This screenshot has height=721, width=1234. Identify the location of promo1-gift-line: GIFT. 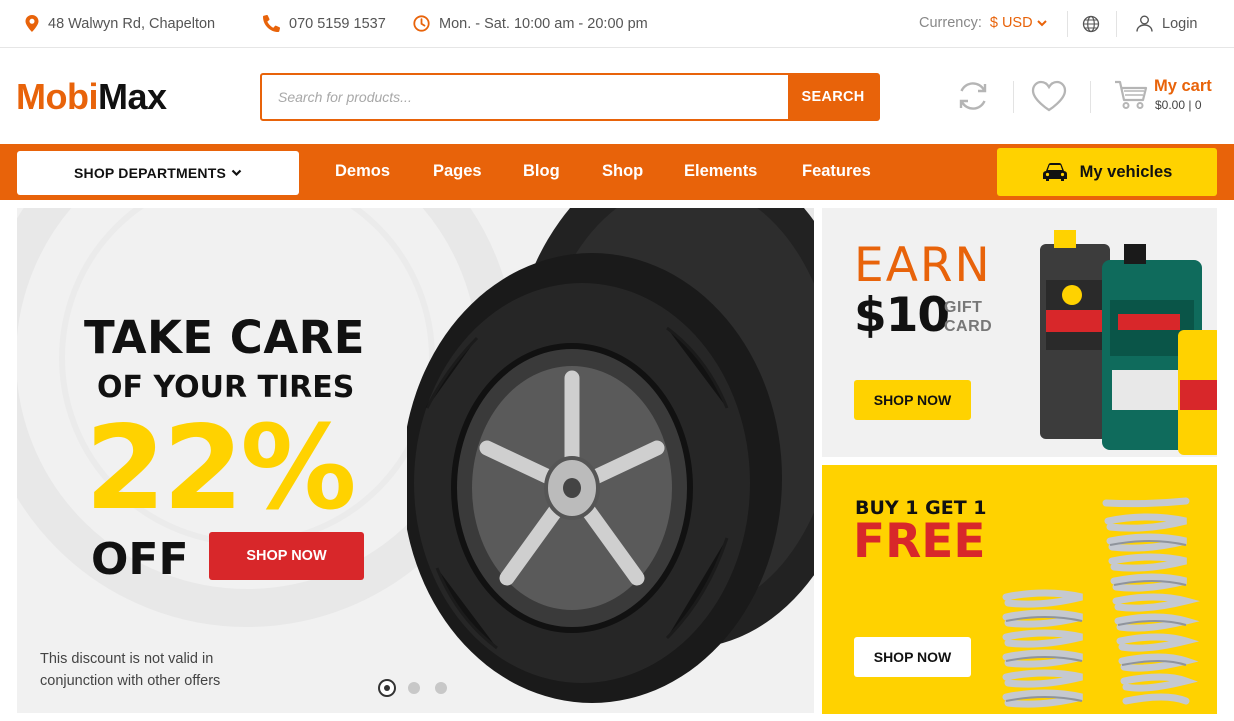
(963, 307).